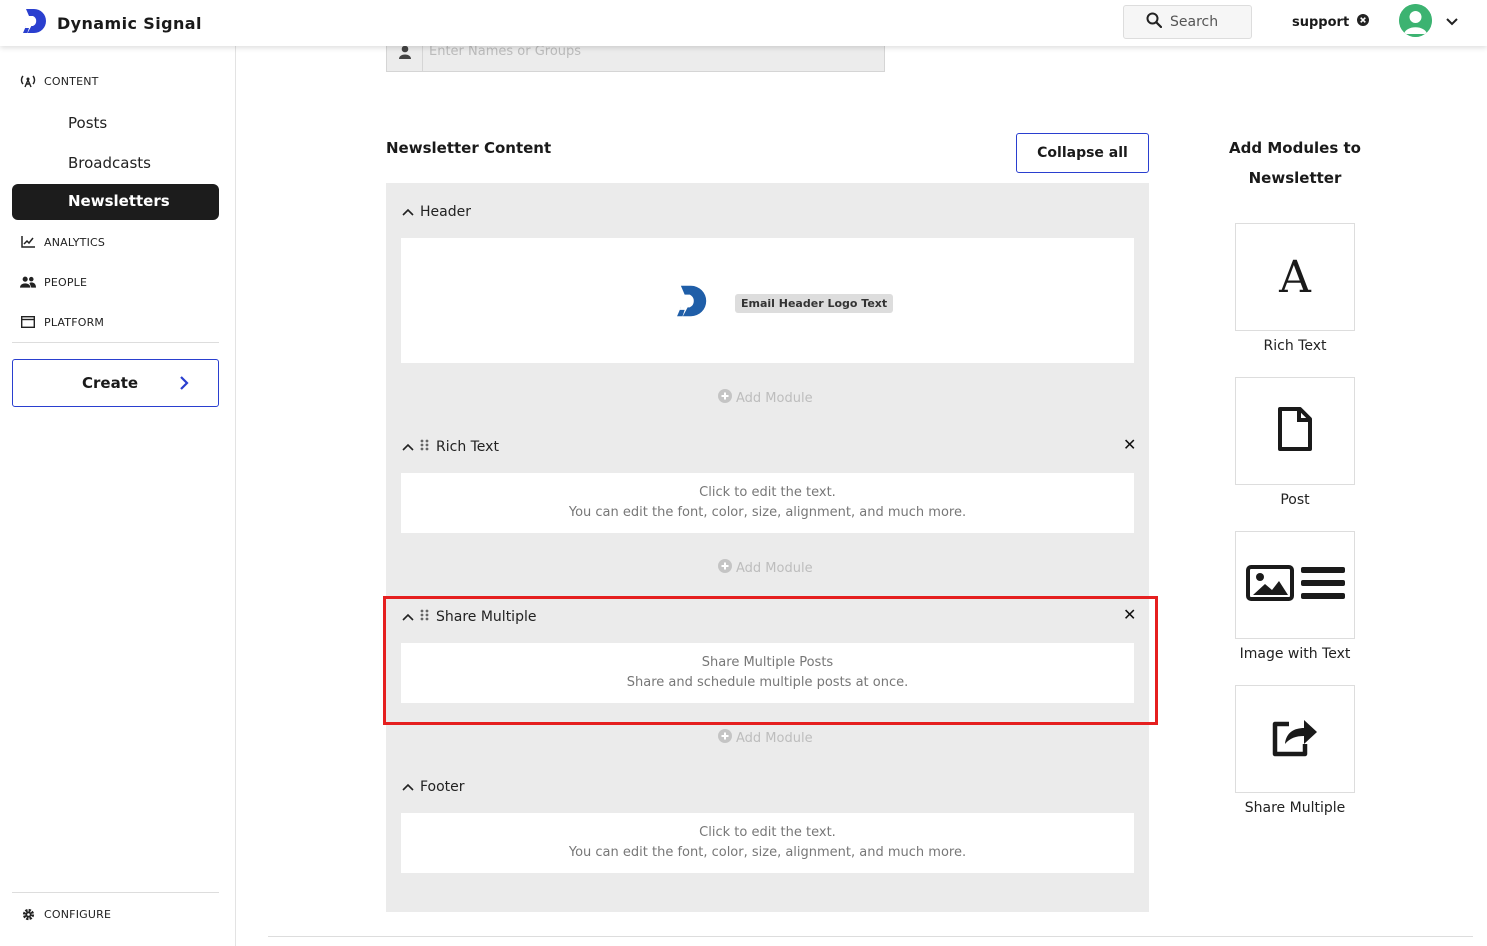 The width and height of the screenshot is (1487, 946). I want to click on sidebar-section-people: PEOPLE, so click(53, 282).